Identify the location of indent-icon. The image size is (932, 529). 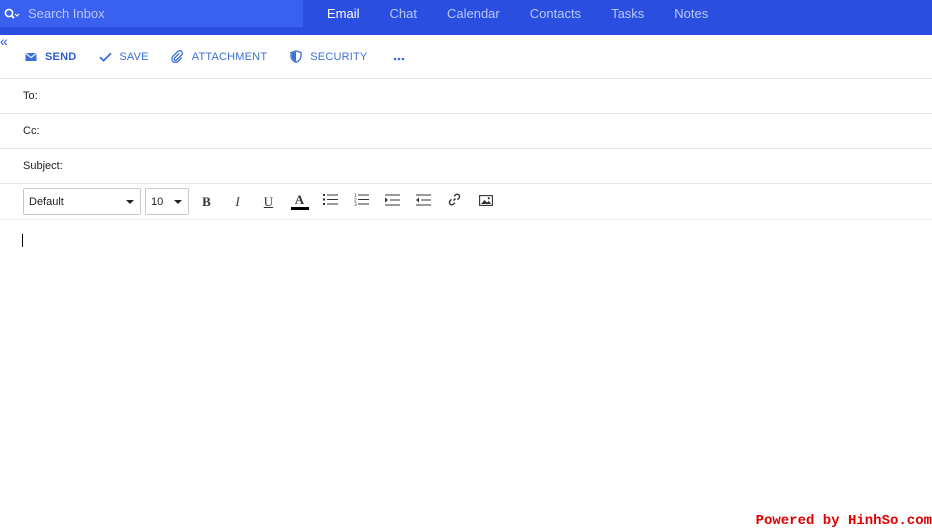
(392, 202).